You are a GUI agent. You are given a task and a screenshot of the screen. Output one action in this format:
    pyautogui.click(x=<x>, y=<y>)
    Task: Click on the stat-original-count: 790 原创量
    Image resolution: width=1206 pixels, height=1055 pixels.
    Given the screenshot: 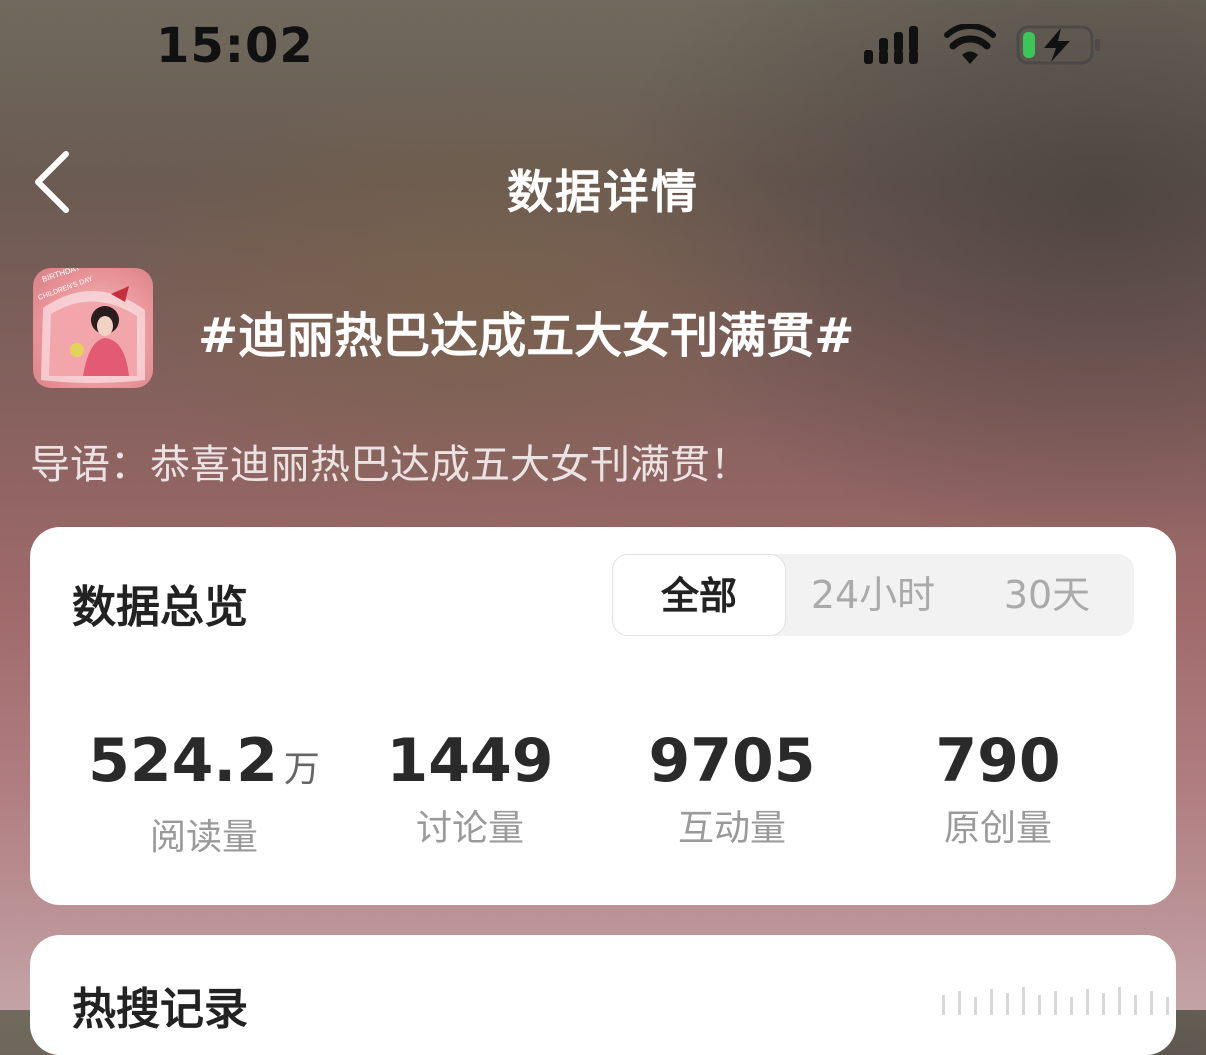 What is the action you would take?
    pyautogui.click(x=998, y=788)
    